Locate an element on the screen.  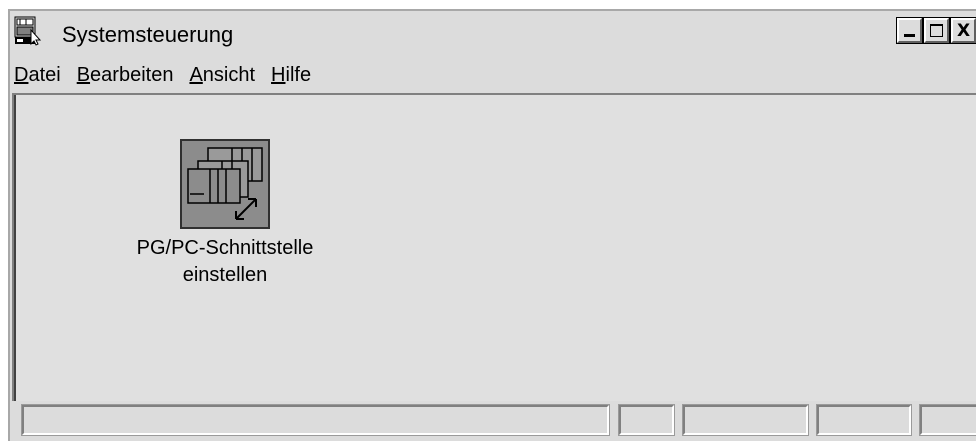
maximize-button is located at coordinates (936, 30).